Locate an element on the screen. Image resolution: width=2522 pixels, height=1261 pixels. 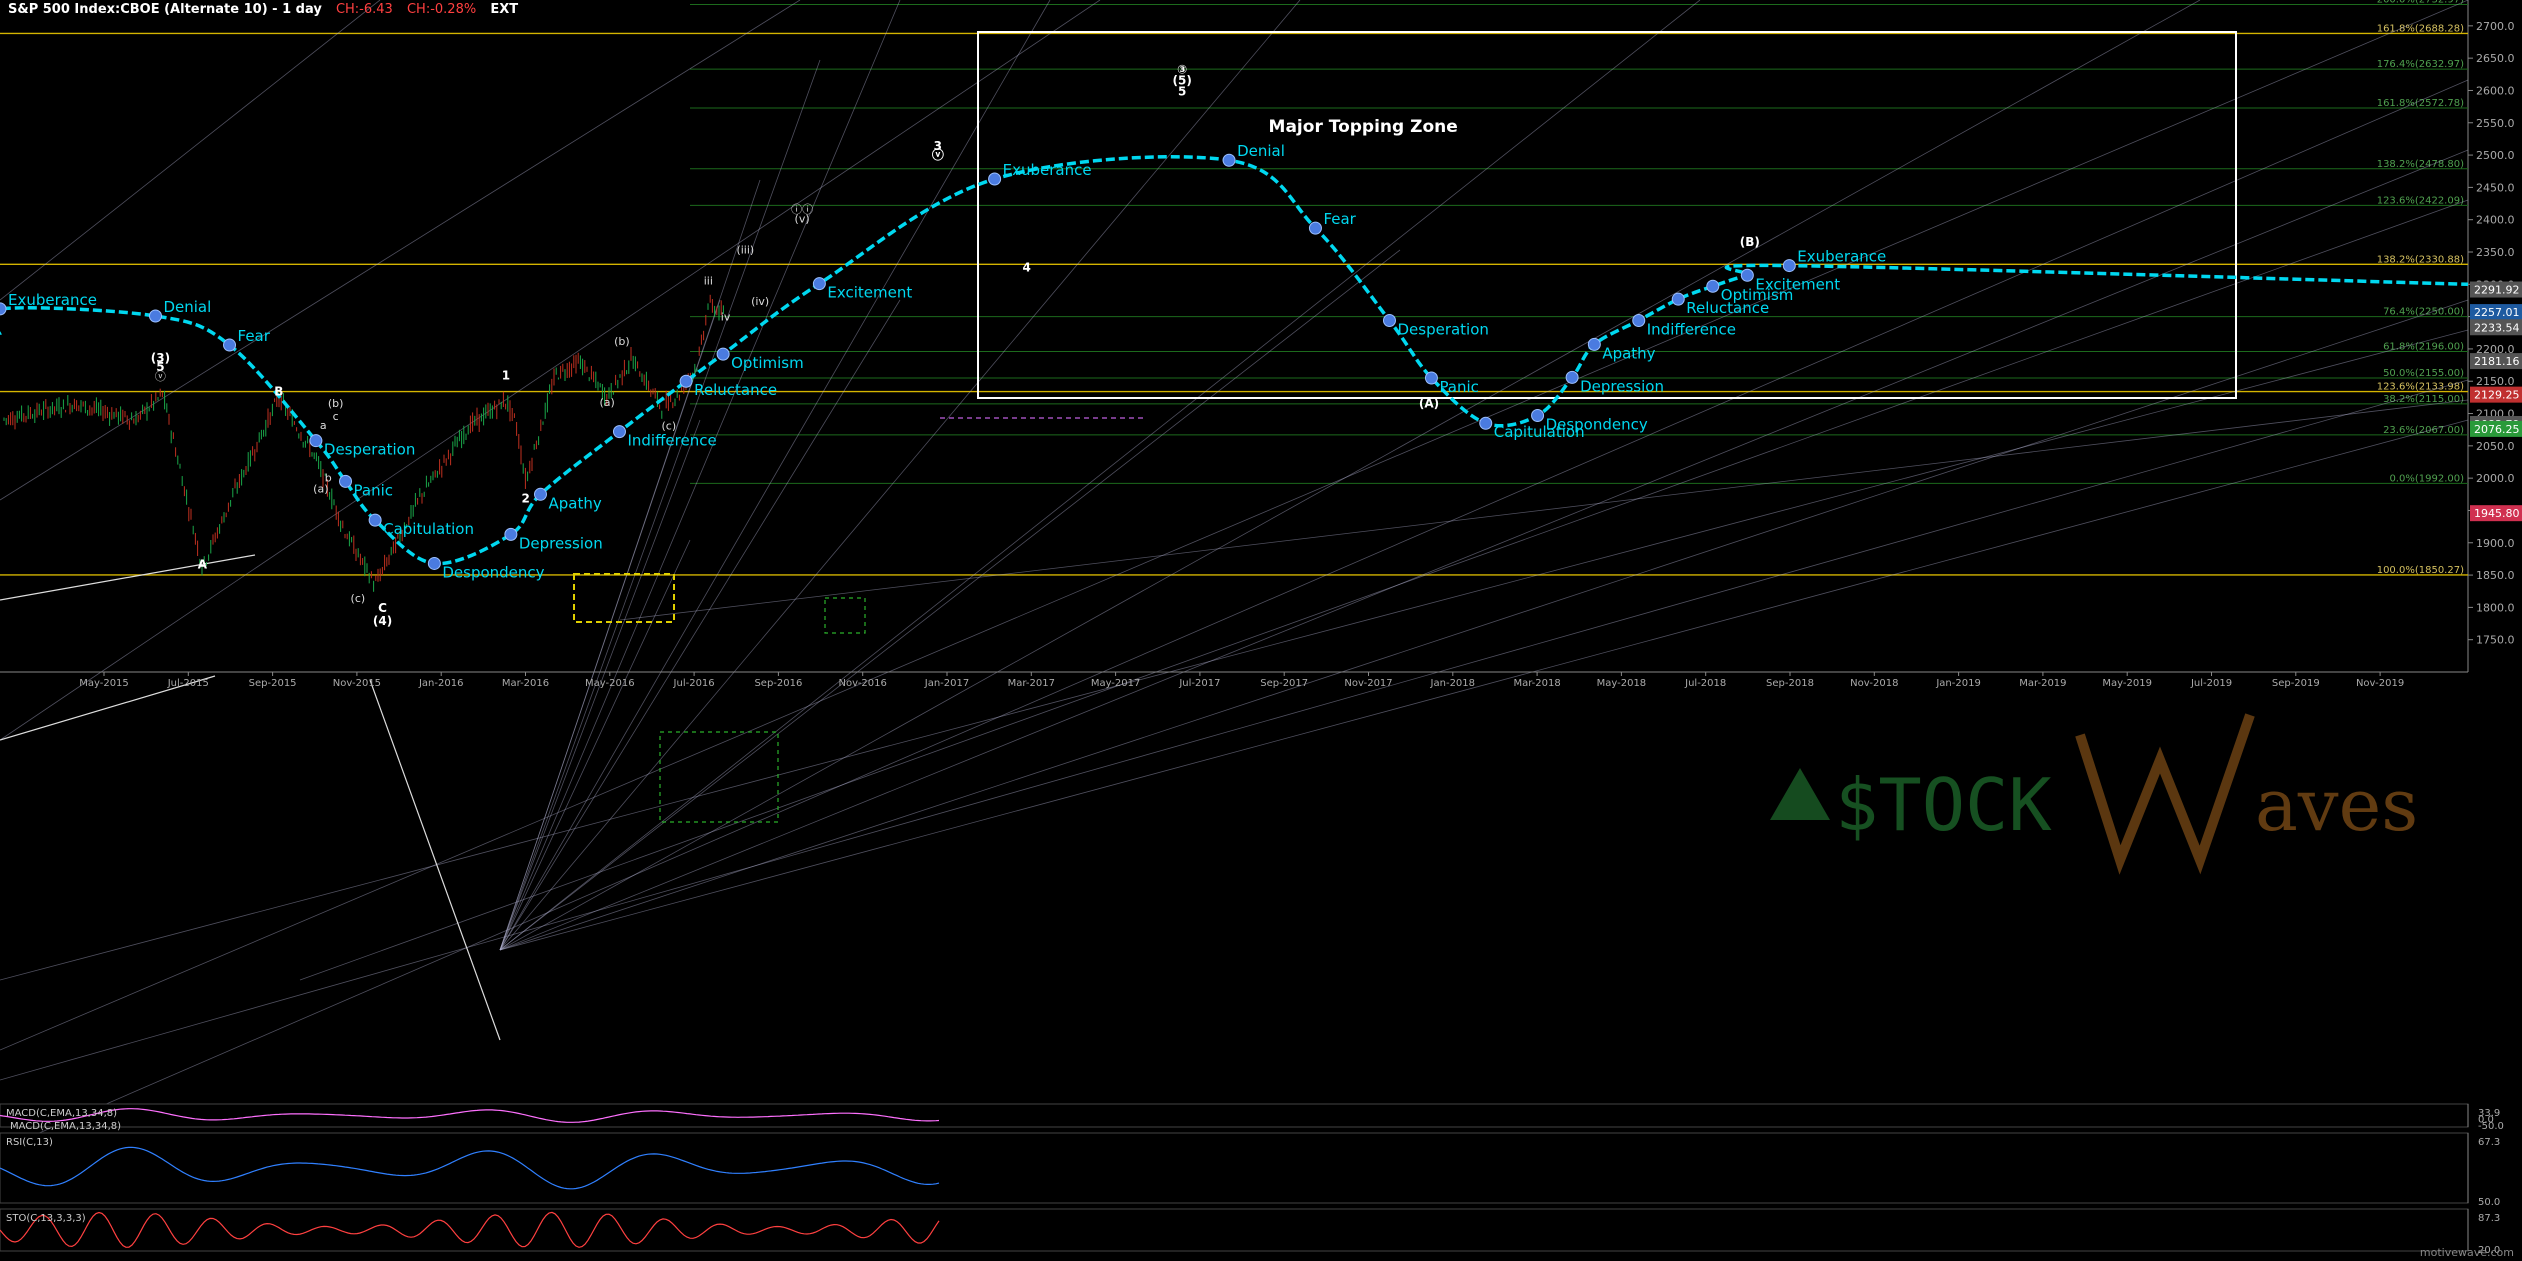
rsi-tick-label: 67.3 is located at coordinates (2489, 1142).